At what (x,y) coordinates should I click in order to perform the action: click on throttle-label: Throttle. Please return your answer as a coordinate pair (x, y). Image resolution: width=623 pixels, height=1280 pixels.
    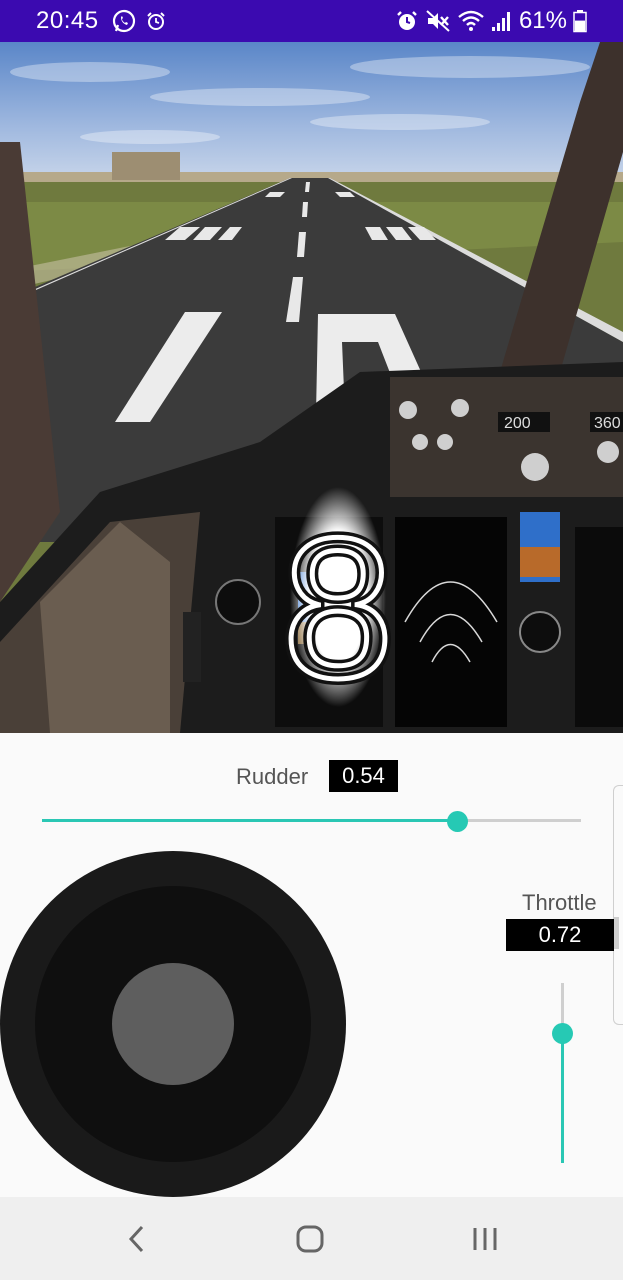
    Looking at the image, I should click on (559, 902).